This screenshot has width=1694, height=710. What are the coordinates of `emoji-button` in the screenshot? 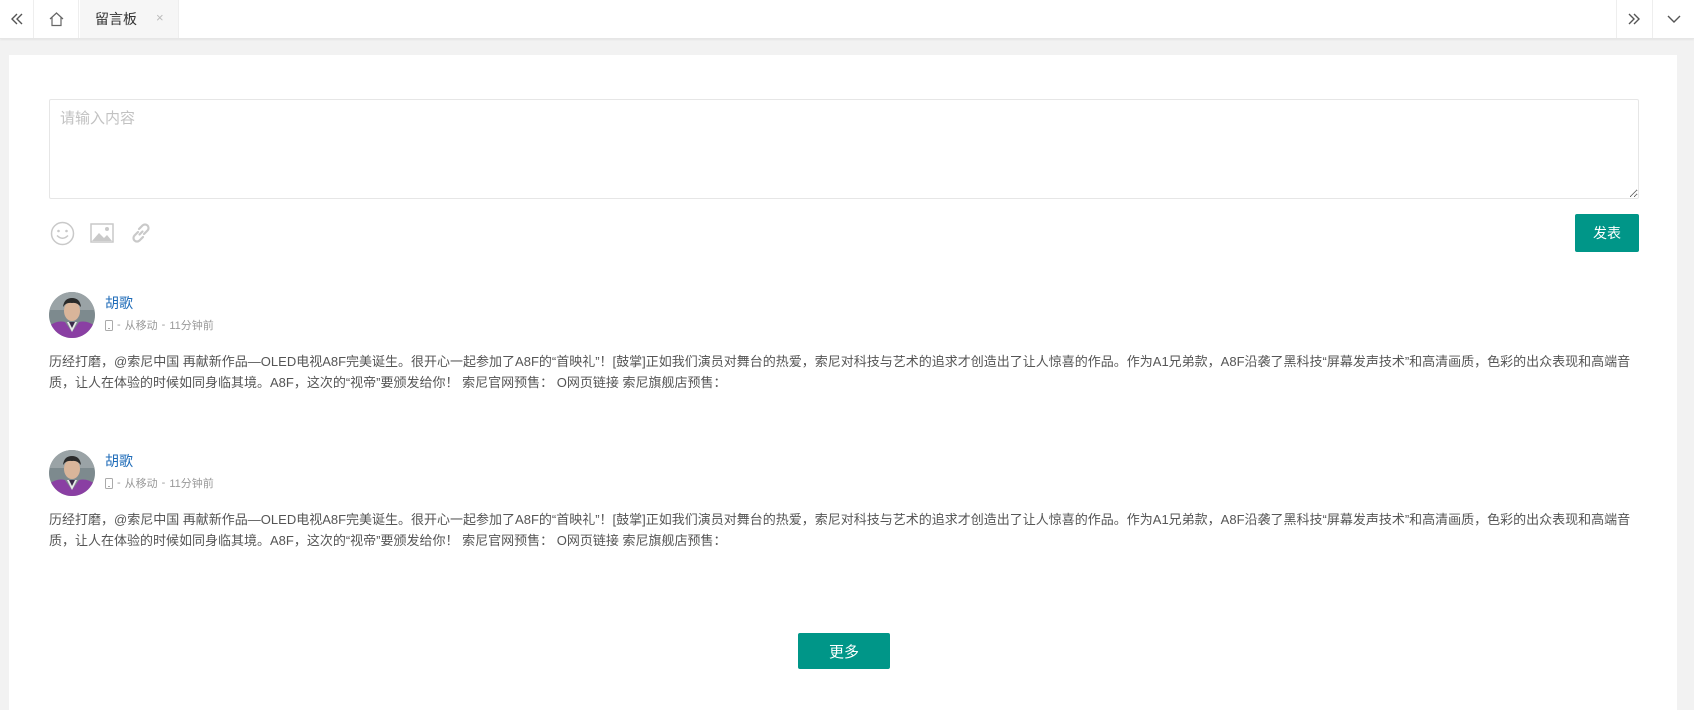 It's located at (62, 233).